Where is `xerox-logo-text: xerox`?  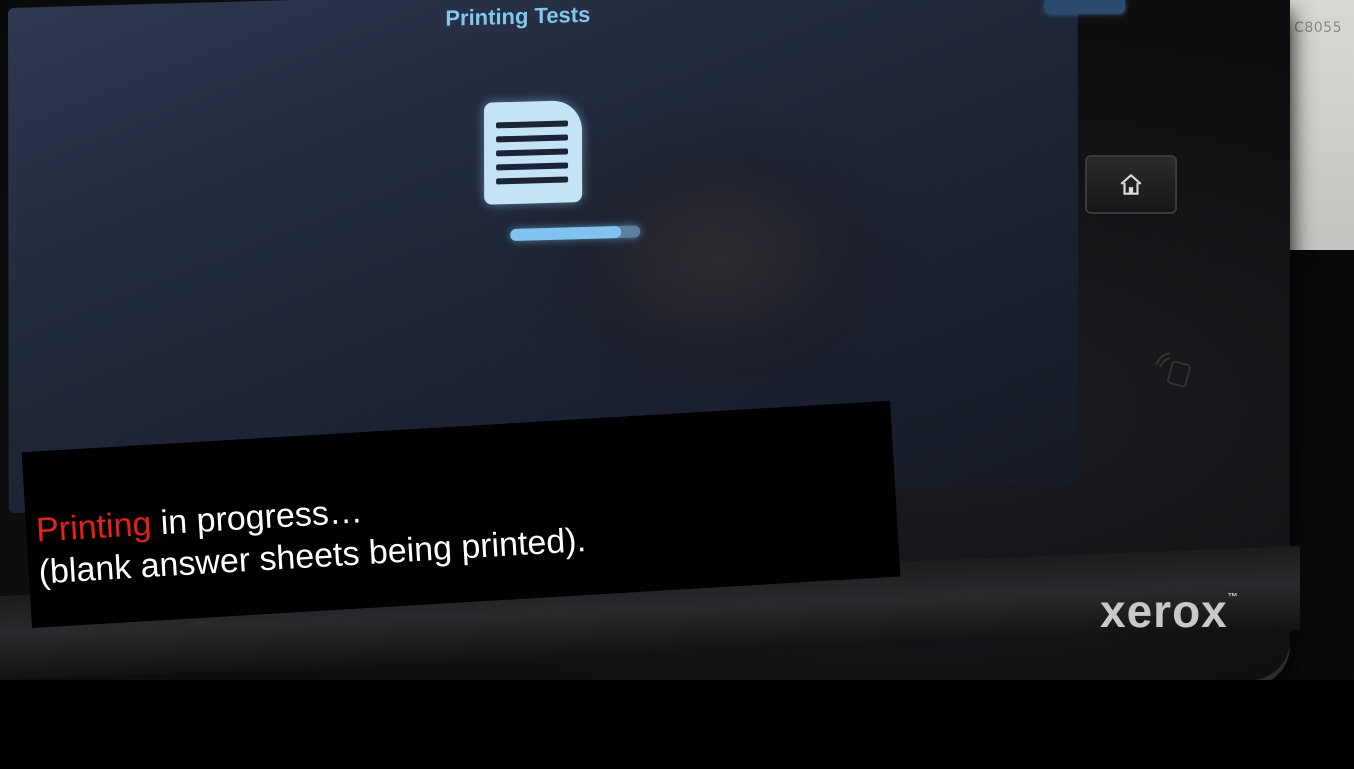 xerox-logo-text: xerox is located at coordinates (1164, 611).